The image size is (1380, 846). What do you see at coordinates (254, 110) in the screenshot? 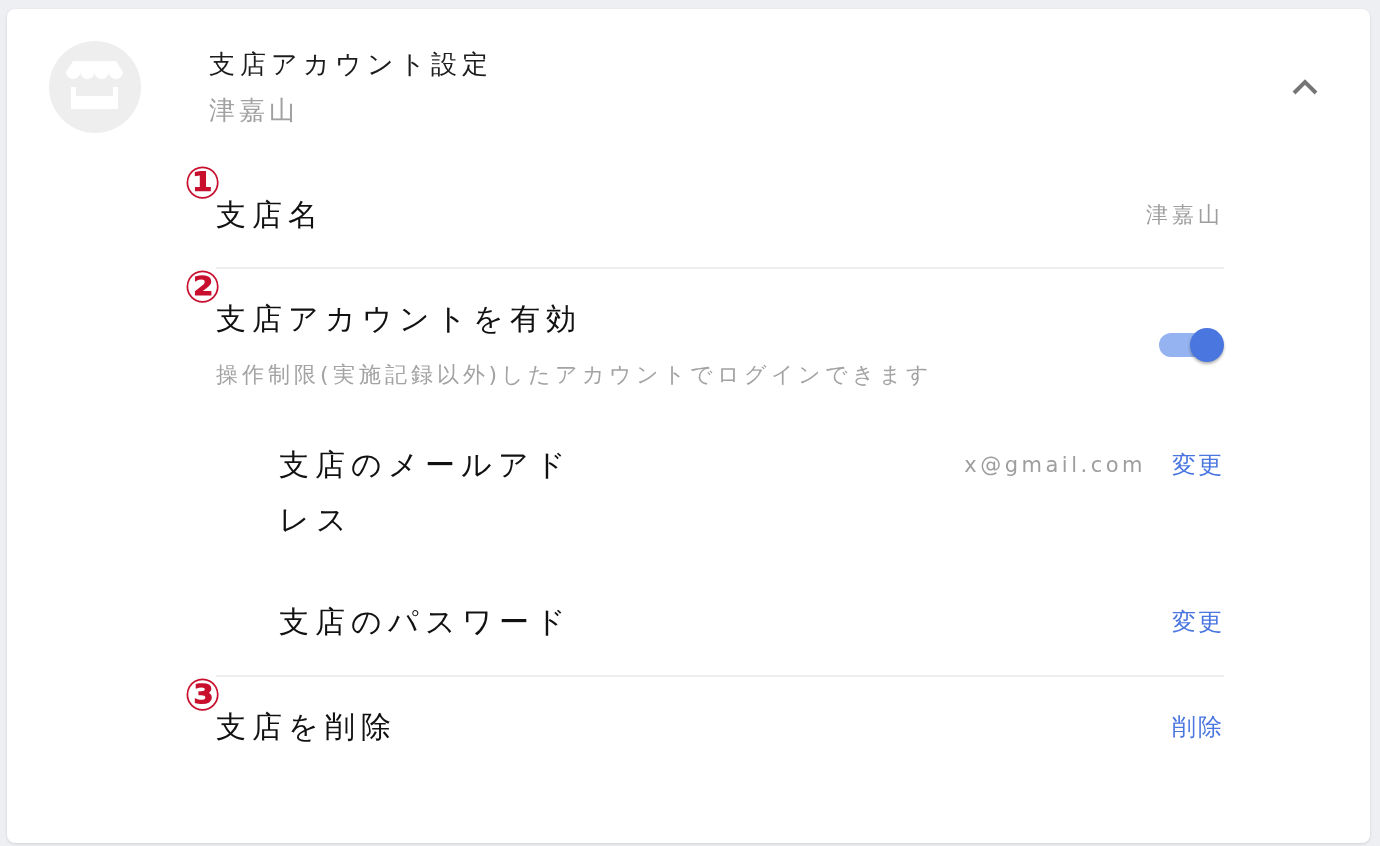
I see `panel-subtitle: 津嘉山` at bounding box center [254, 110].